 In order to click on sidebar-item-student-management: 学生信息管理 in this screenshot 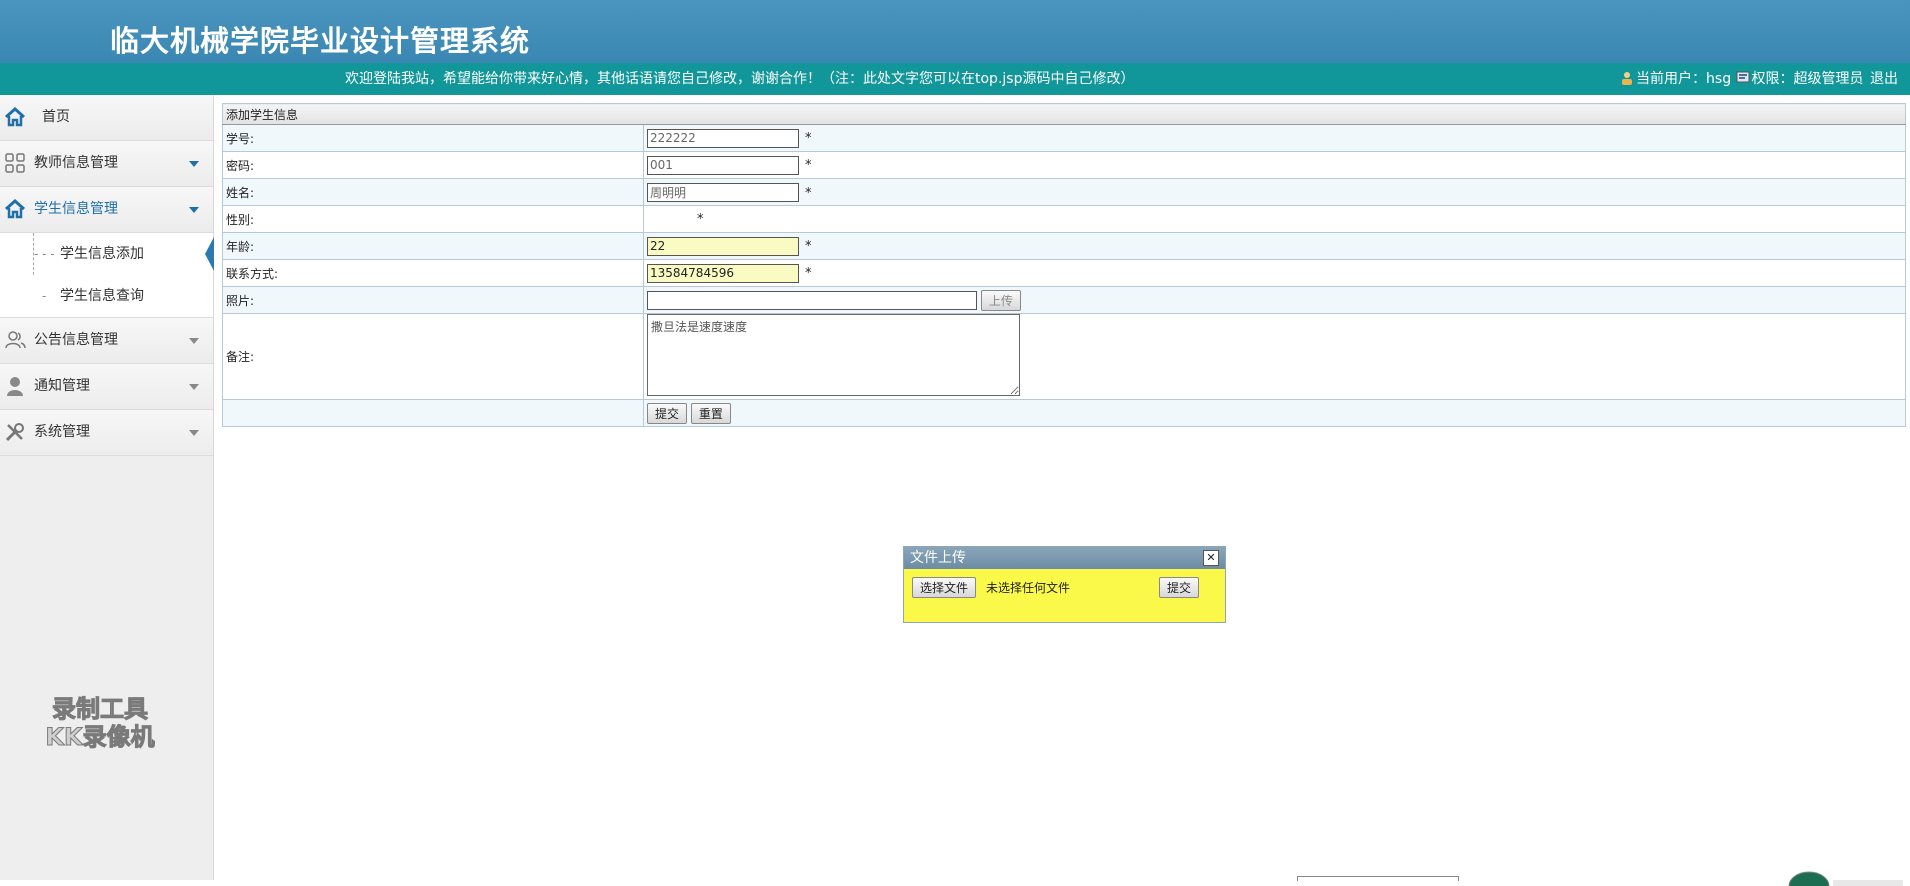, I will do `click(106, 210)`.